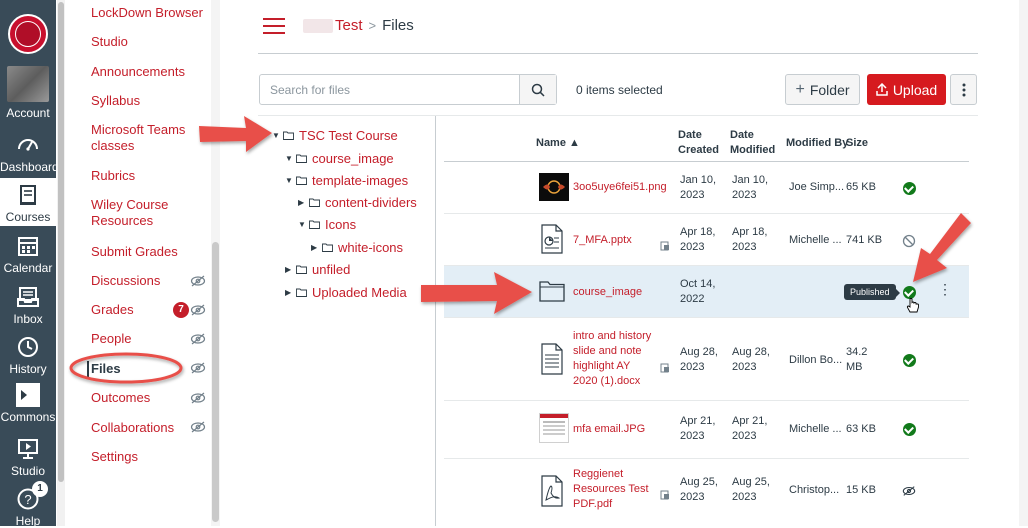  Describe the element at coordinates (558, 143) in the screenshot. I see `column-header-name: Name ▲` at that location.